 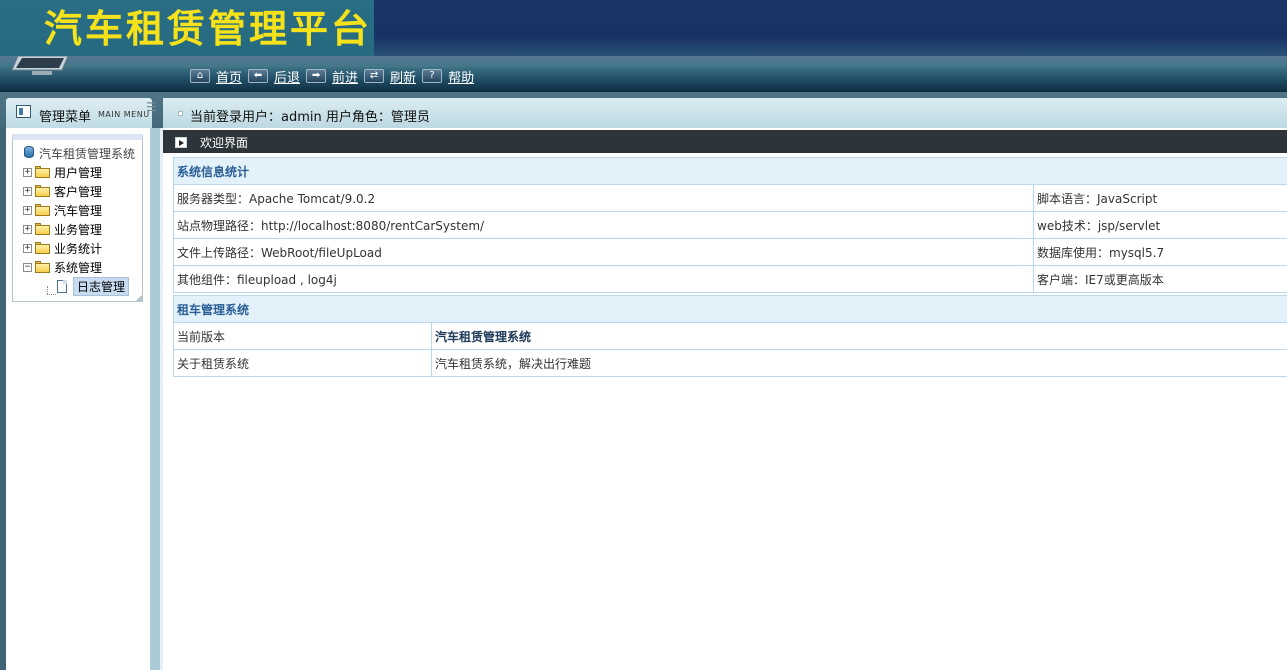 I want to click on table-row: 当前版本 汽车租赁管理系统, so click(x=730, y=336).